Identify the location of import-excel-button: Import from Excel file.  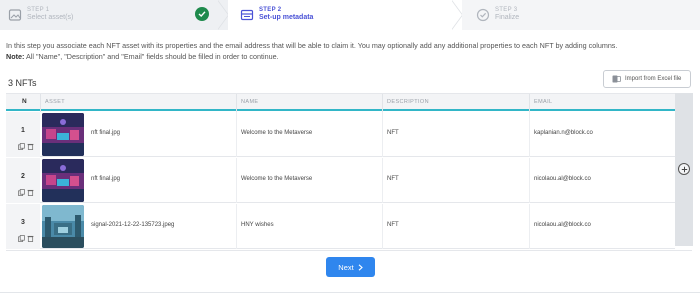
(647, 79).